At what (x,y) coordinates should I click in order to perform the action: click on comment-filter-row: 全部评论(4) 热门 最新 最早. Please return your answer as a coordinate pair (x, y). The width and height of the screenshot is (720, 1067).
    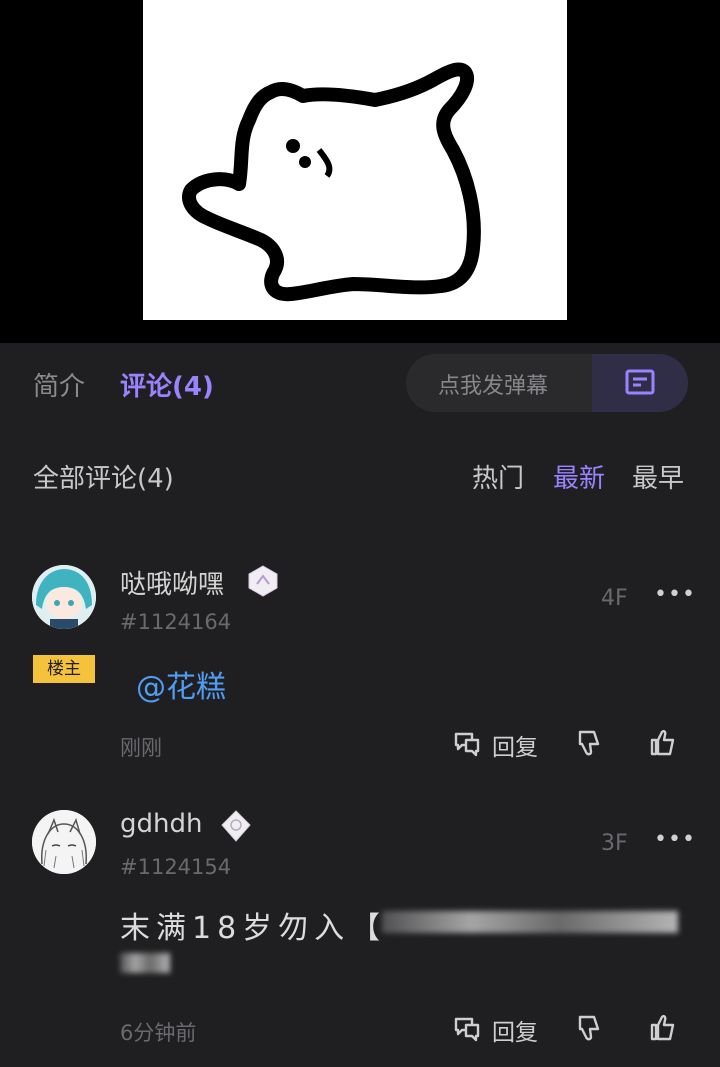
    Looking at the image, I should click on (360, 473).